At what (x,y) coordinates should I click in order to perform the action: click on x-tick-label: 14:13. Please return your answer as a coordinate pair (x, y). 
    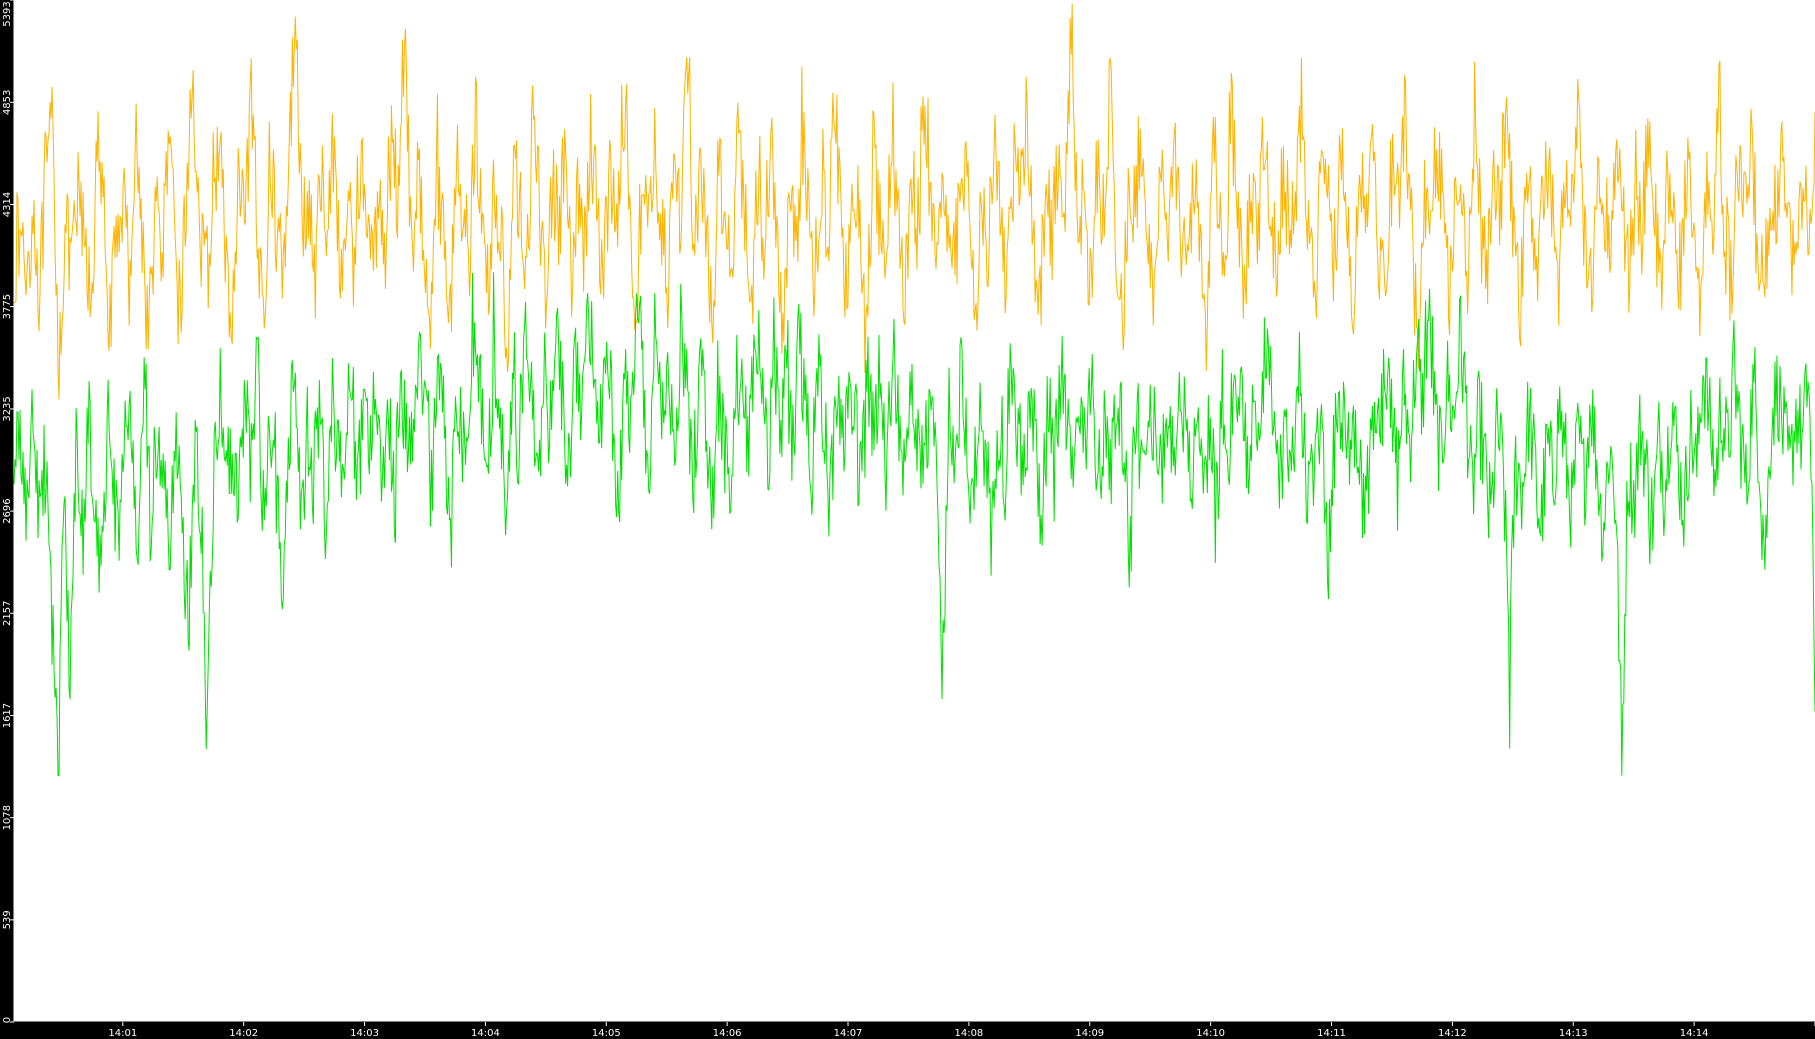
    Looking at the image, I should click on (1573, 1033).